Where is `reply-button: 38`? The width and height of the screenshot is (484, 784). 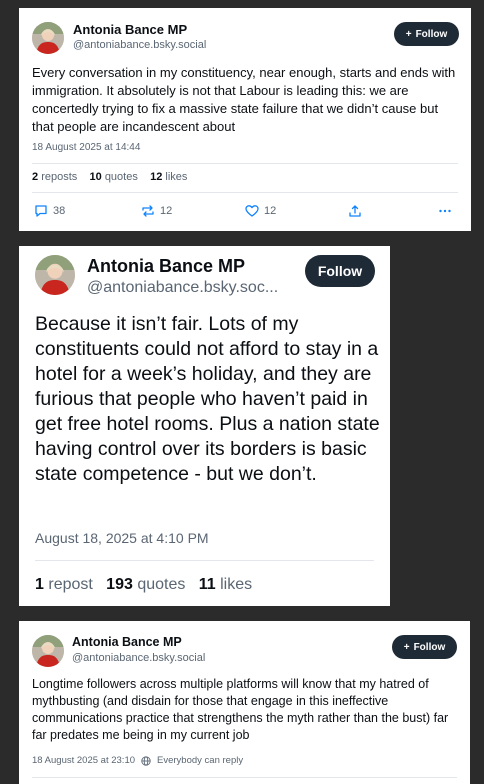 reply-button: 38 is located at coordinates (49, 211).